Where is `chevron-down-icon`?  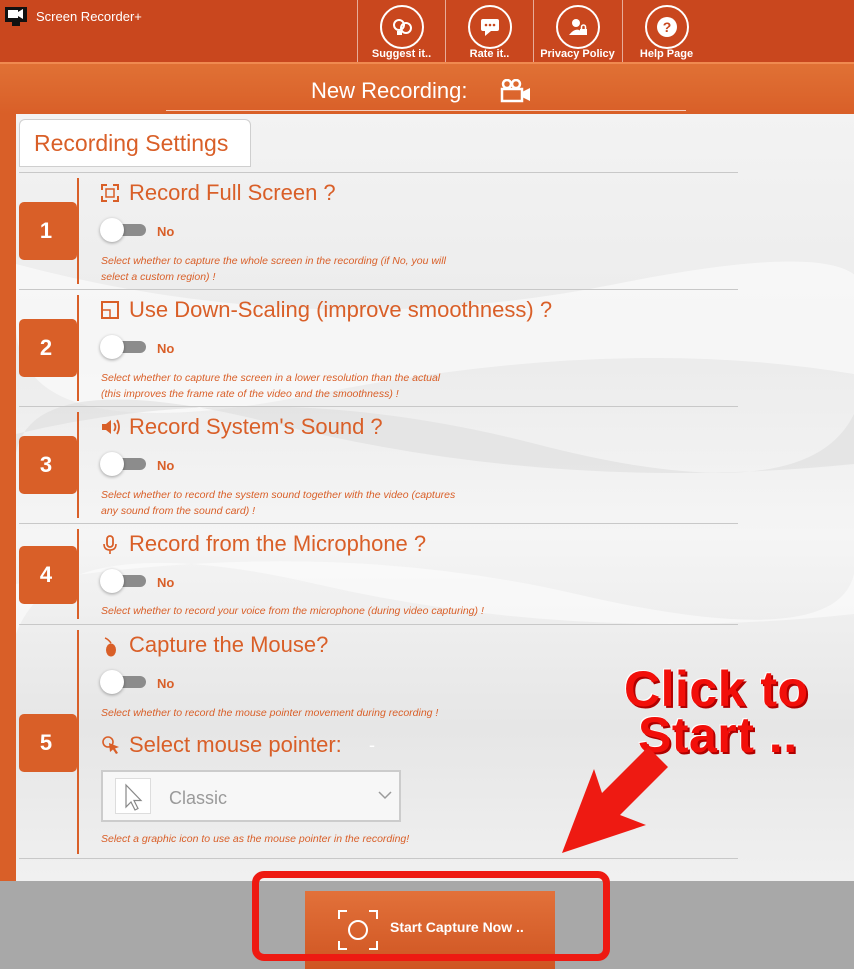 chevron-down-icon is located at coordinates (385, 795).